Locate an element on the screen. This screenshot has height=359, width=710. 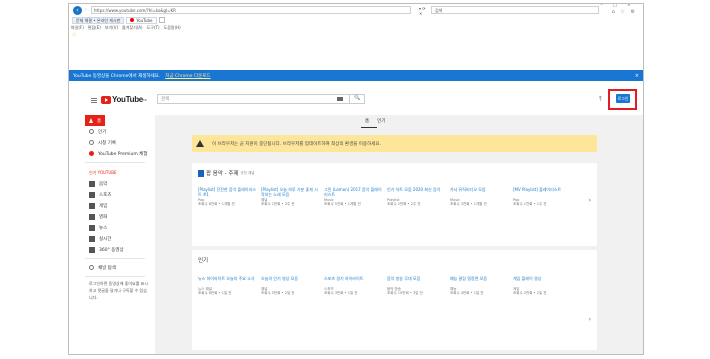
video-title: 그린 (Lemon) 2017 음악 플레이리스트 is located at coordinates (353, 192).